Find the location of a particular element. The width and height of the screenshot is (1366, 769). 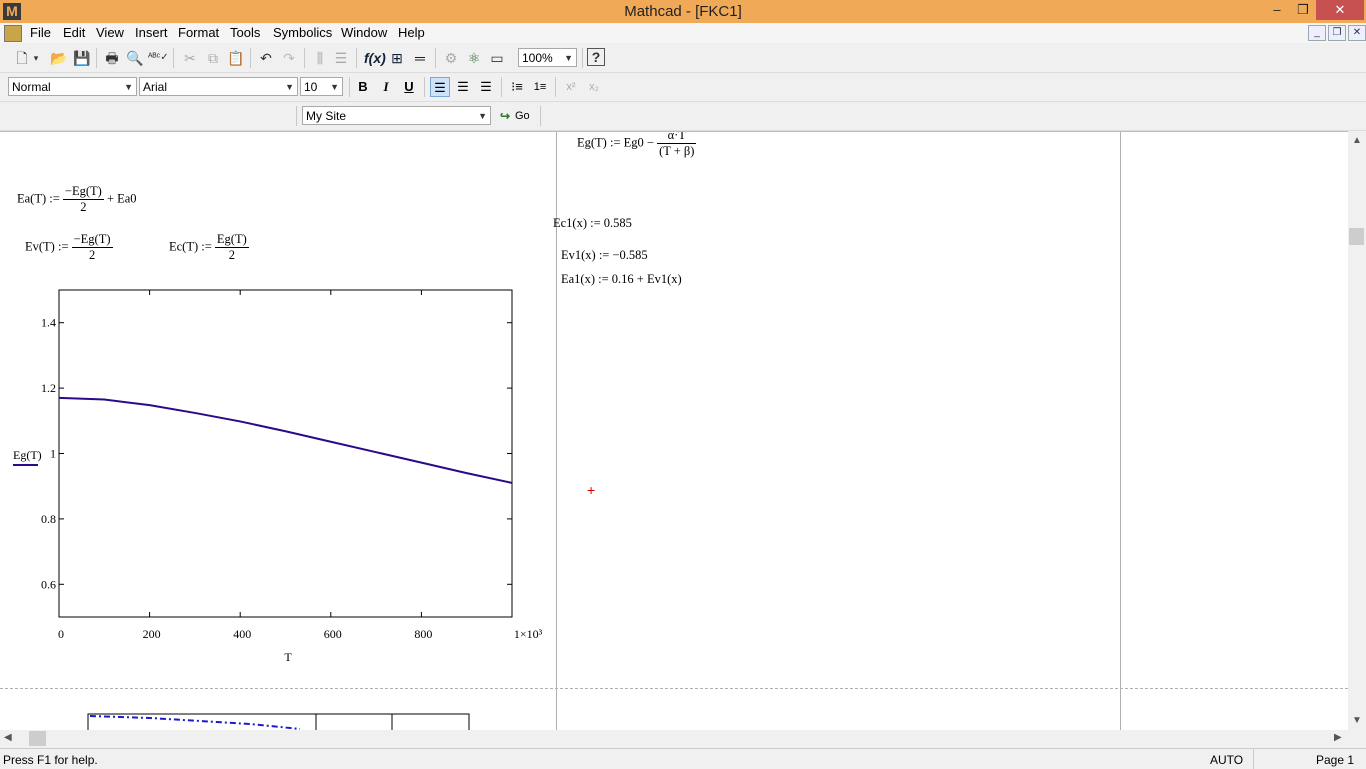

second-plot-trace is located at coordinates (195, 722).